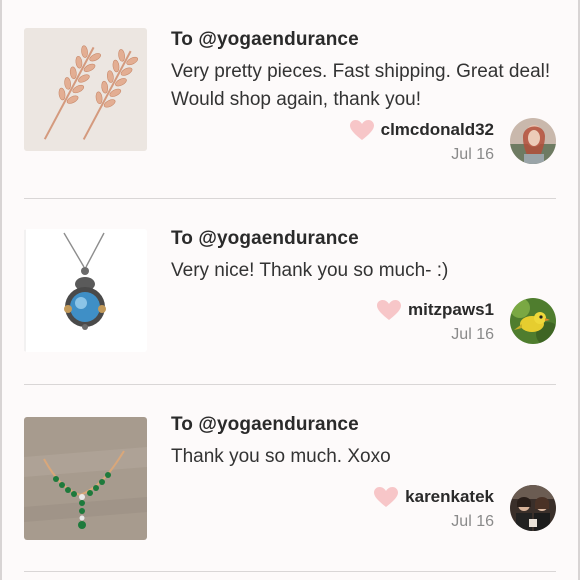 The height and width of the screenshot is (580, 580). I want to click on review-message: Very nice! Thank you so much- :), so click(310, 270).